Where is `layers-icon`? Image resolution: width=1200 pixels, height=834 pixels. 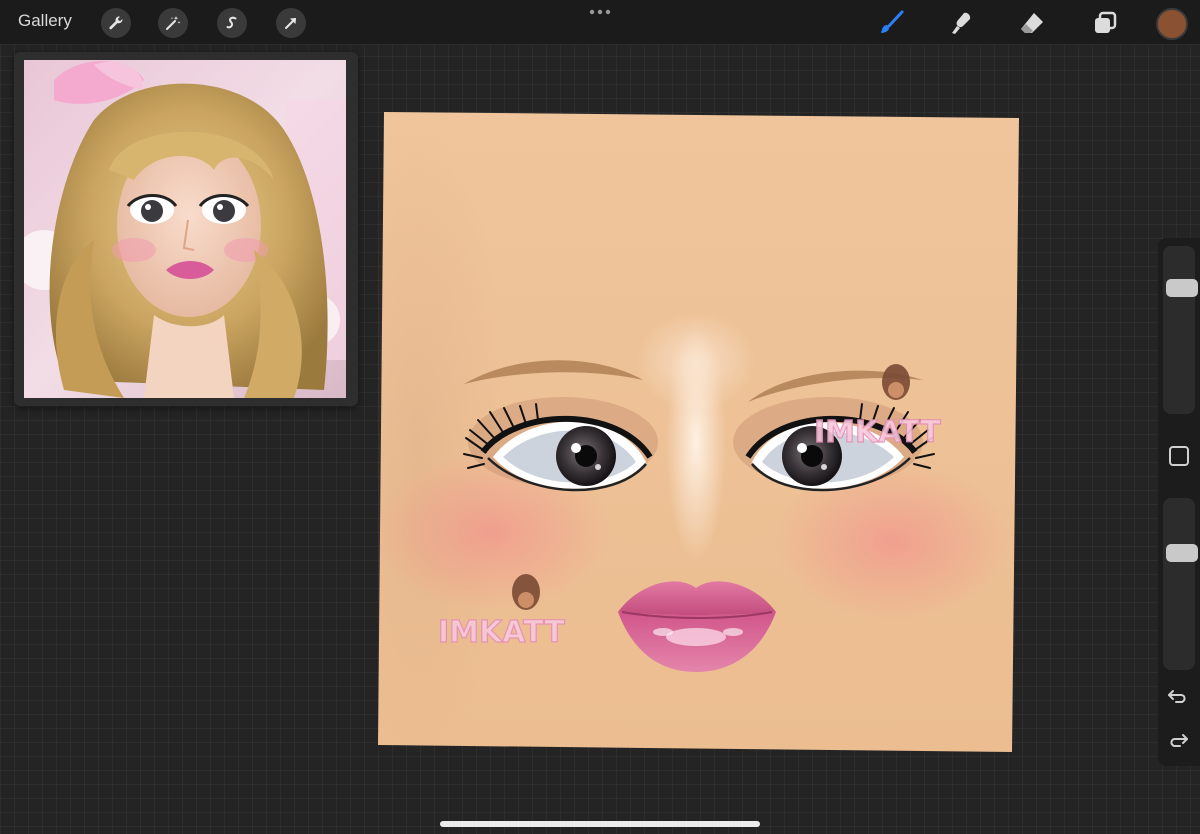
layers-icon is located at coordinates (1105, 23).